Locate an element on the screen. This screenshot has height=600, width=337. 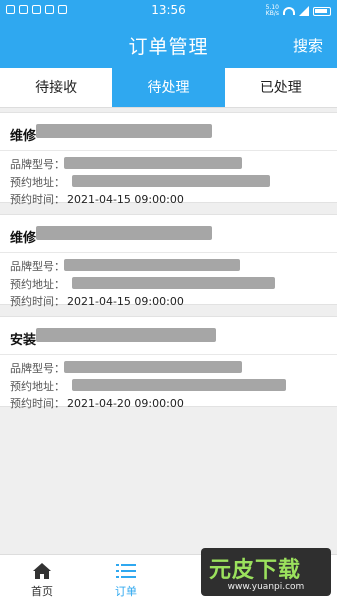
time-value: 2021-04-20 09:00:00 is located at coordinates (125, 403).